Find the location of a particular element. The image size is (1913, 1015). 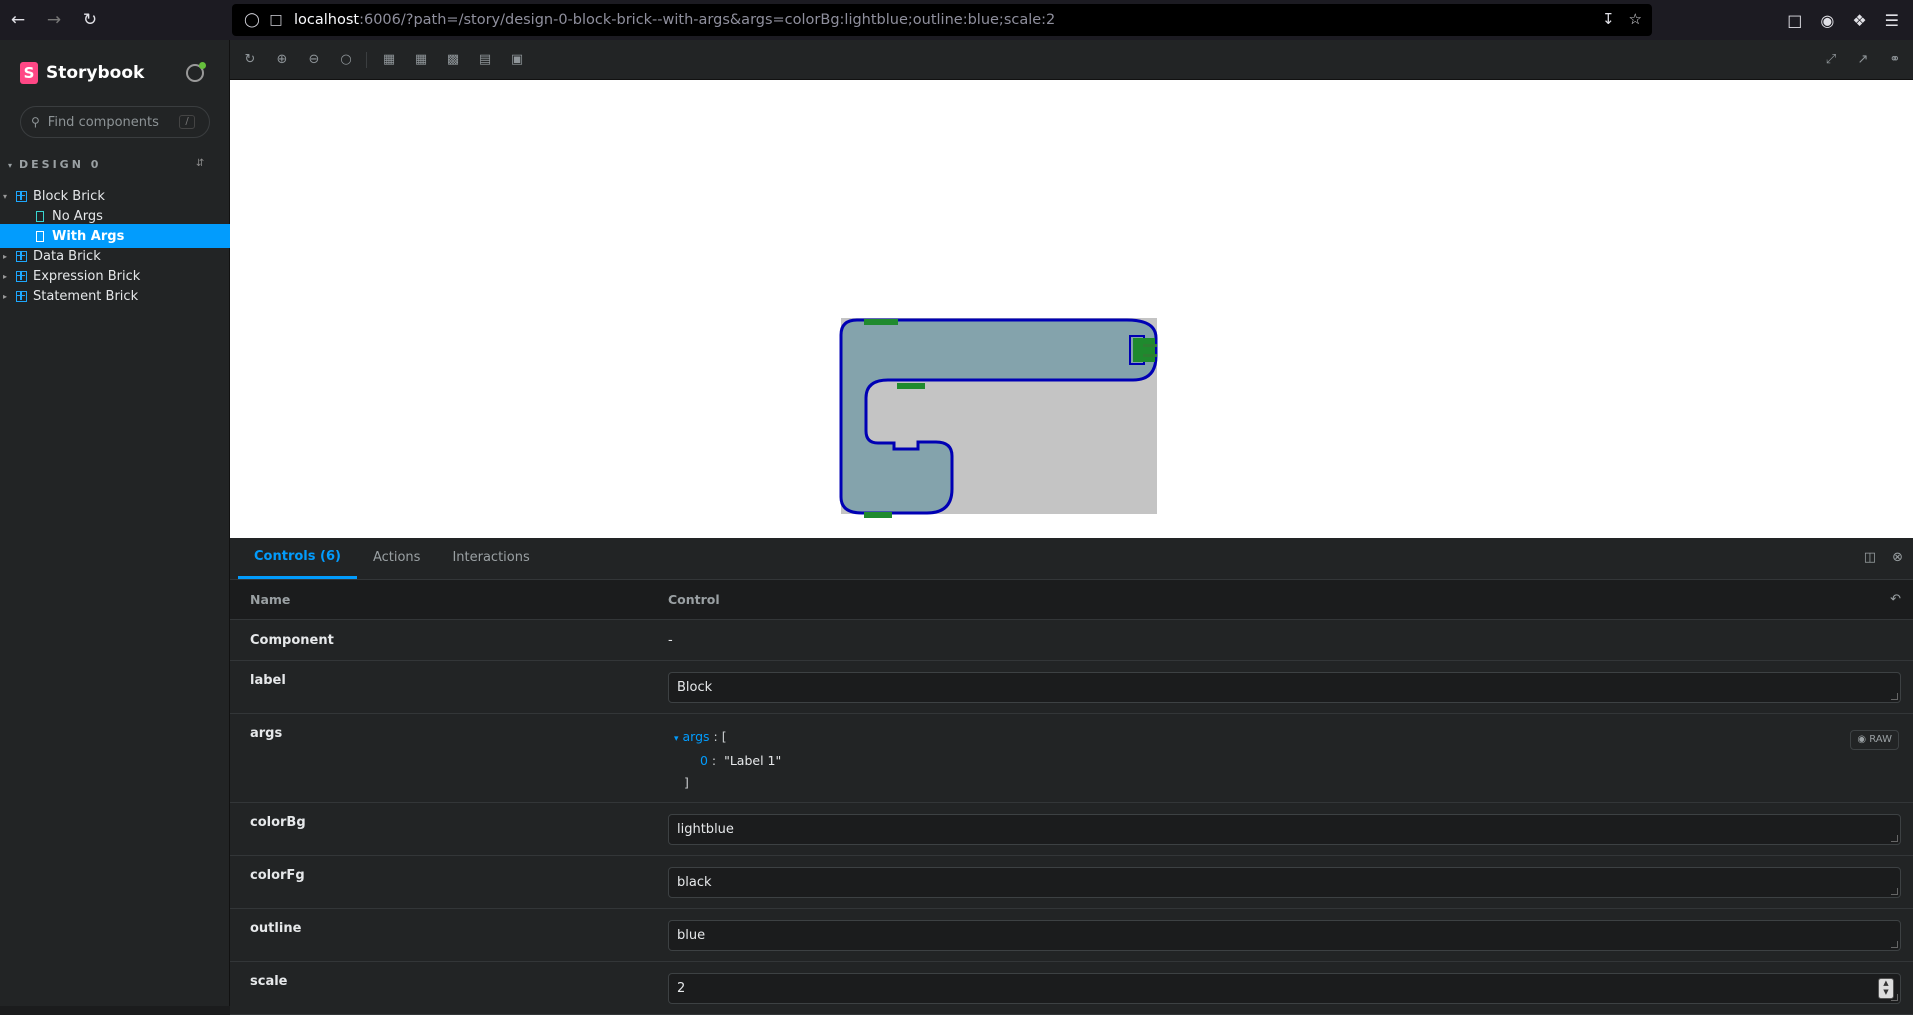

reload-icon: ↻ is located at coordinates (90, 20).